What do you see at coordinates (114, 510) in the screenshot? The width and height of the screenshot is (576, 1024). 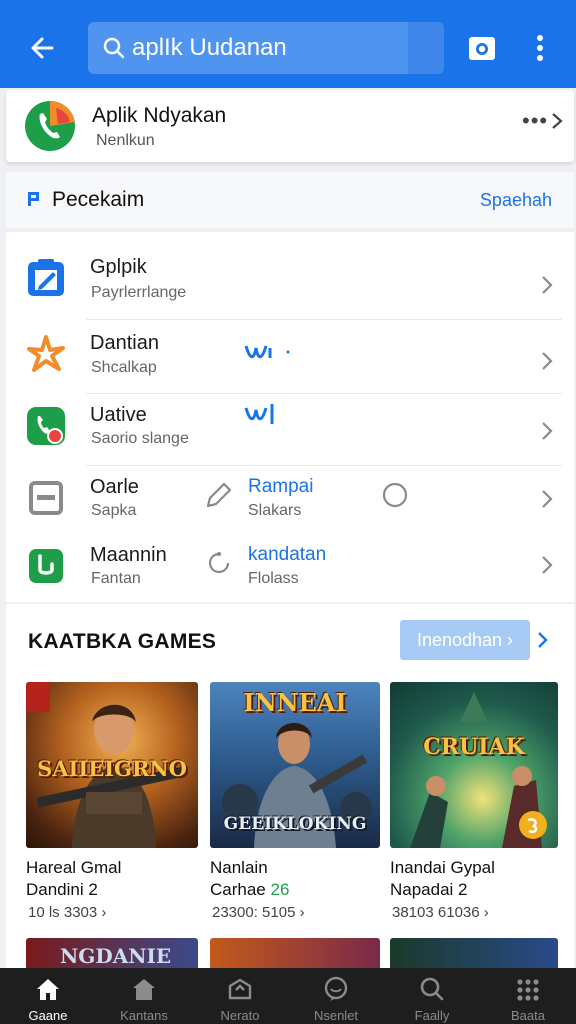 I see `list-item-subtitle: Sapka` at bounding box center [114, 510].